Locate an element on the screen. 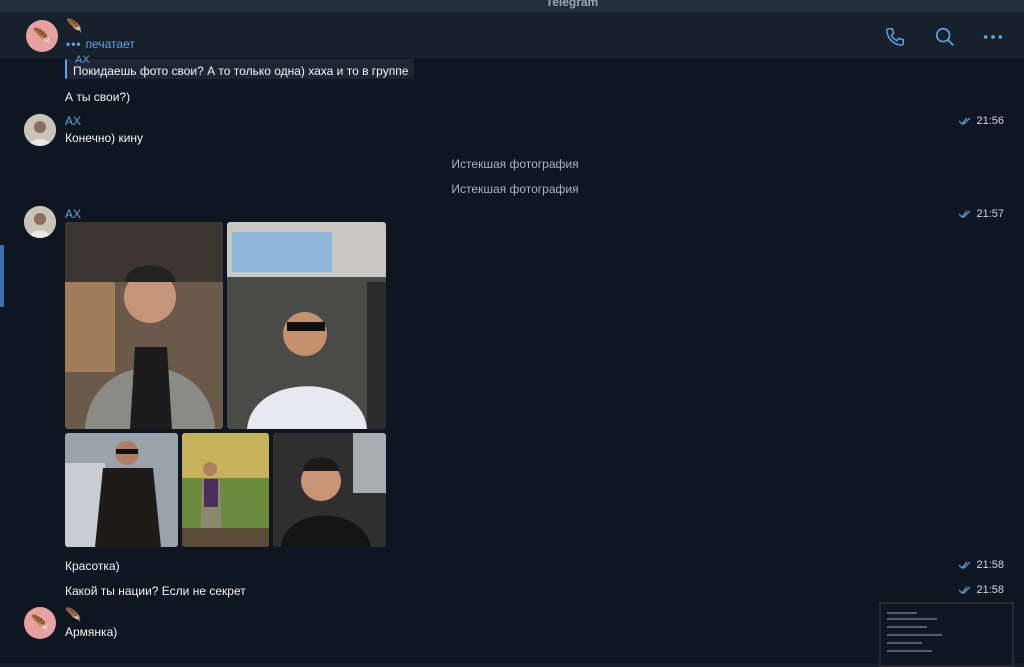 This screenshot has height=667, width=1024. time-label: 21:56 is located at coordinates (990, 121).